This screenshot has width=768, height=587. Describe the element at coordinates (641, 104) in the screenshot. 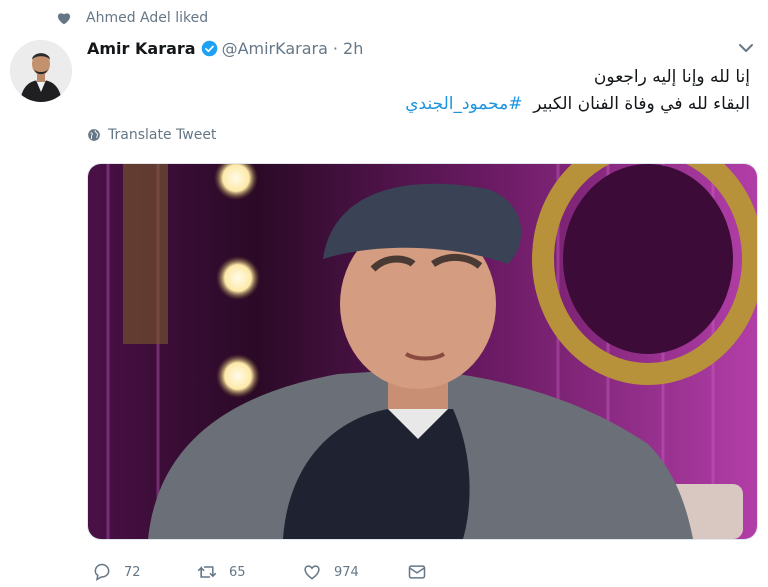

I see `tweet-text-line-2-body: البقاء لله في وفاة الفنان الكبير` at that location.